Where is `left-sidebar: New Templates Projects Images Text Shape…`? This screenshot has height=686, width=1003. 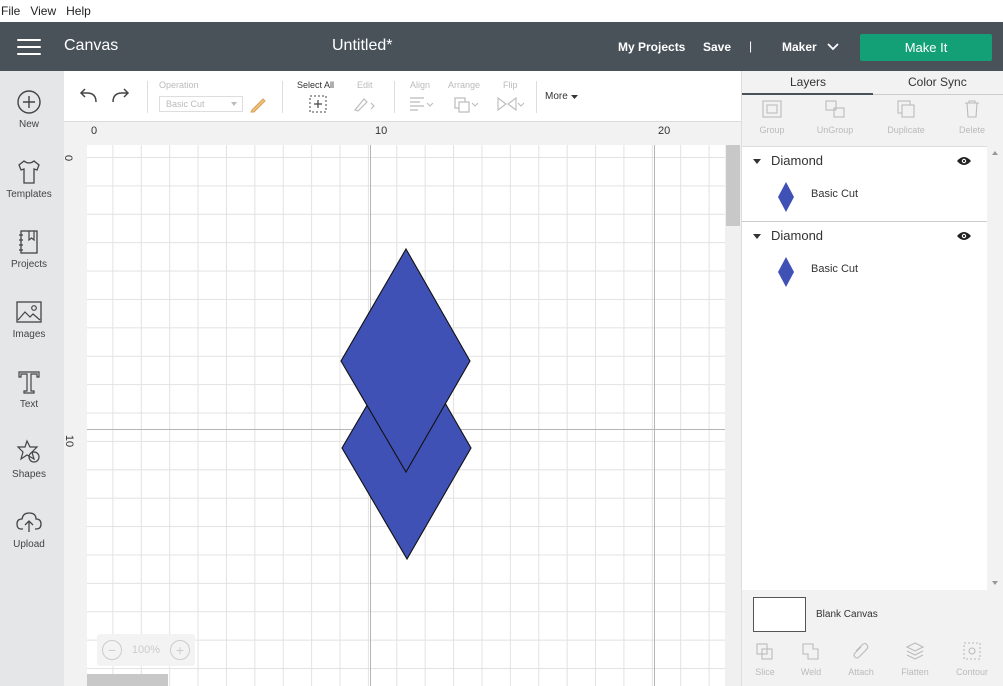
left-sidebar: New Templates Projects Images Text Shape… is located at coordinates (32, 378).